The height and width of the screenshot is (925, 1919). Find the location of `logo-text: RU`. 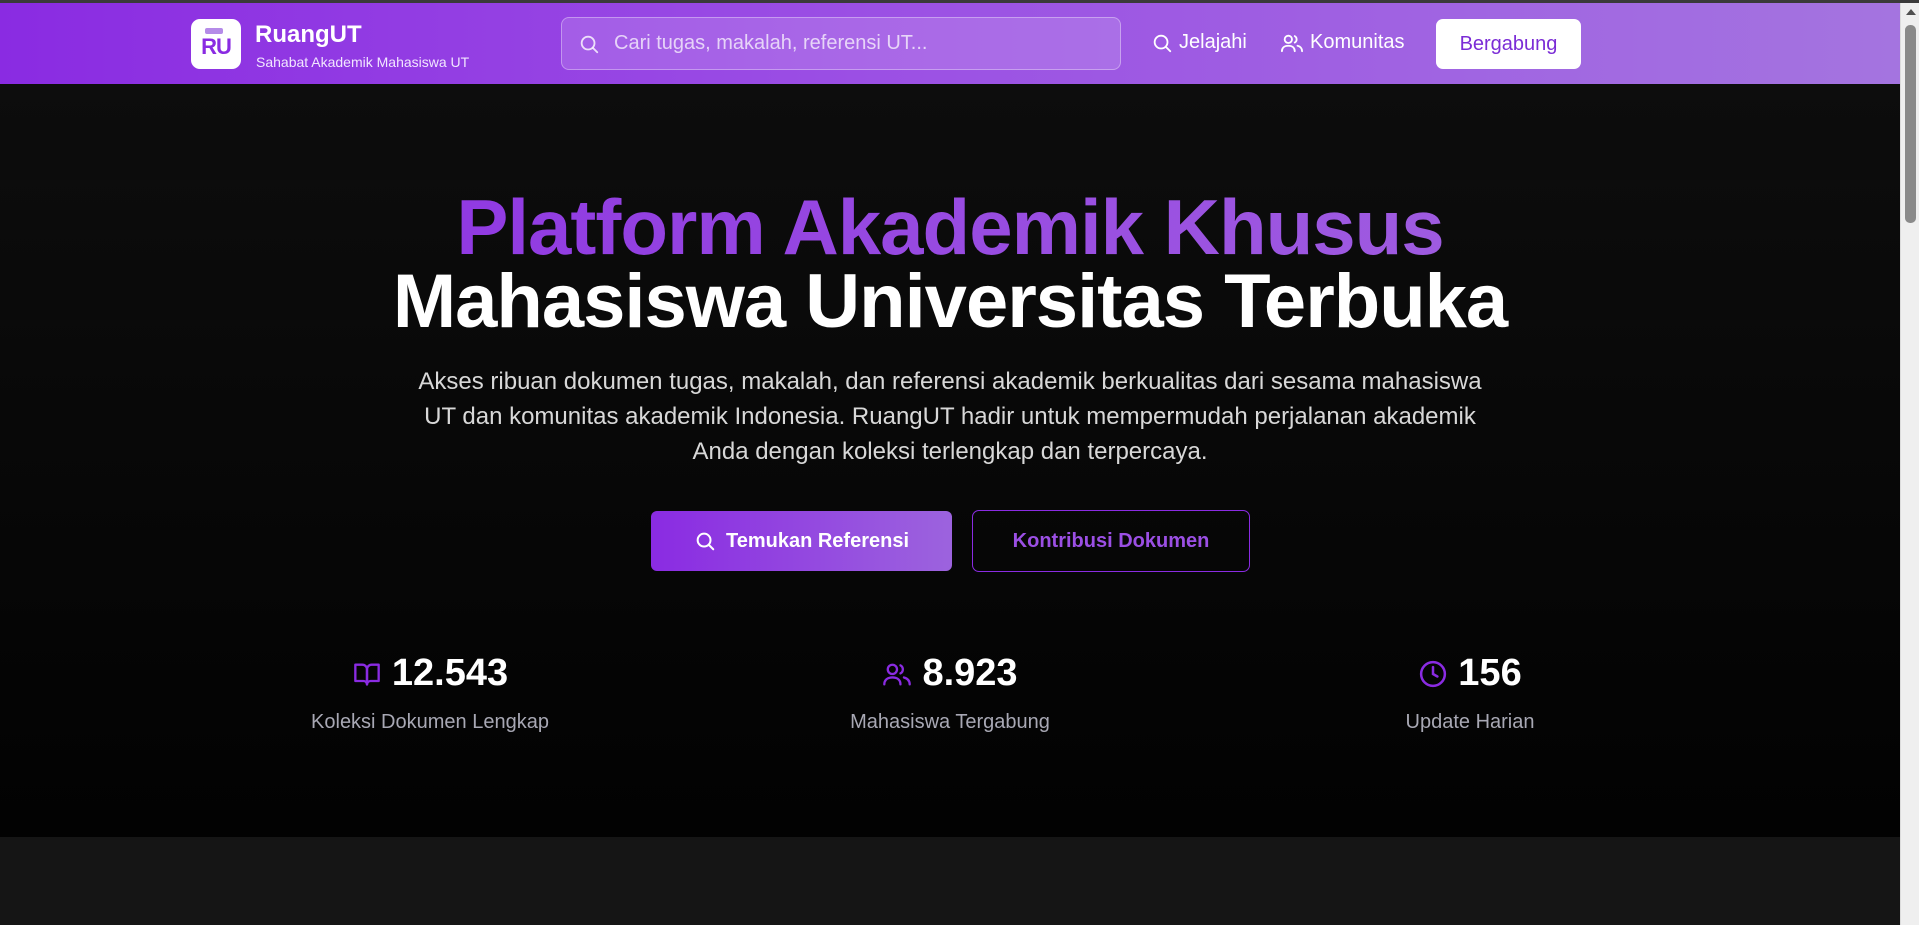

logo-text: RU is located at coordinates (216, 46).